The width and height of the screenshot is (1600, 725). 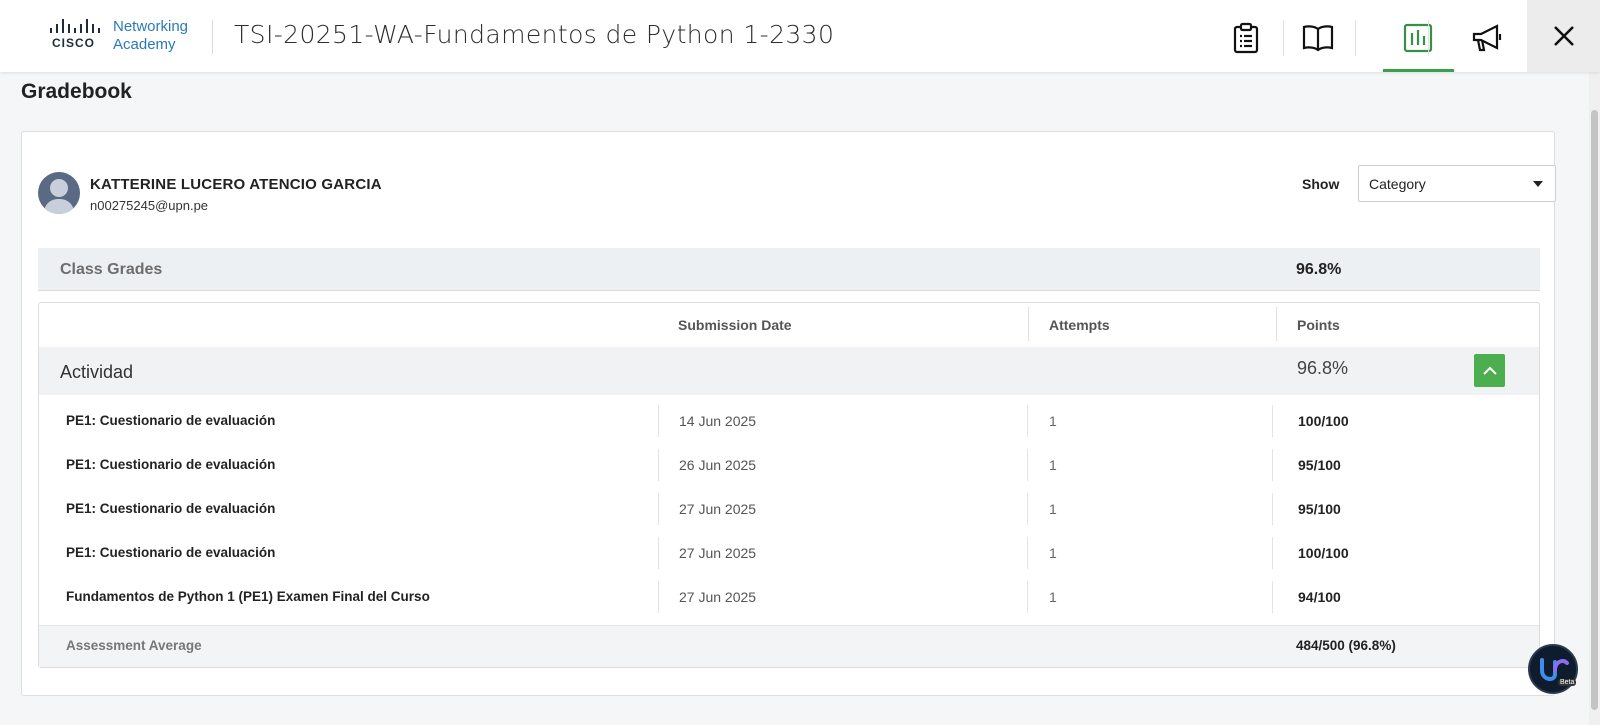 What do you see at coordinates (76, 91) in the screenshot?
I see `page-title: Gradebook` at bounding box center [76, 91].